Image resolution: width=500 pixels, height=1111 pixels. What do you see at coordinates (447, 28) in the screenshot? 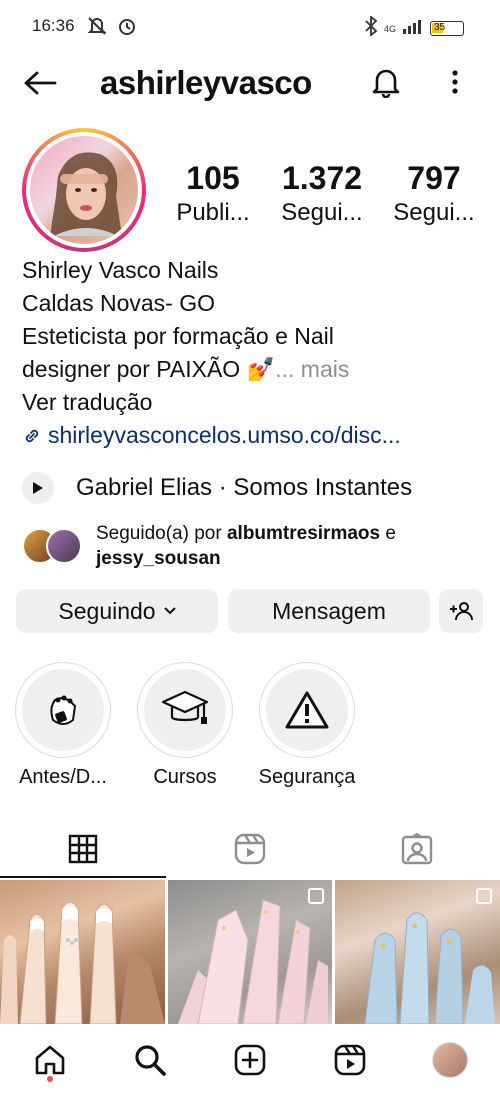
I see `battery-icon: 35` at bounding box center [447, 28].